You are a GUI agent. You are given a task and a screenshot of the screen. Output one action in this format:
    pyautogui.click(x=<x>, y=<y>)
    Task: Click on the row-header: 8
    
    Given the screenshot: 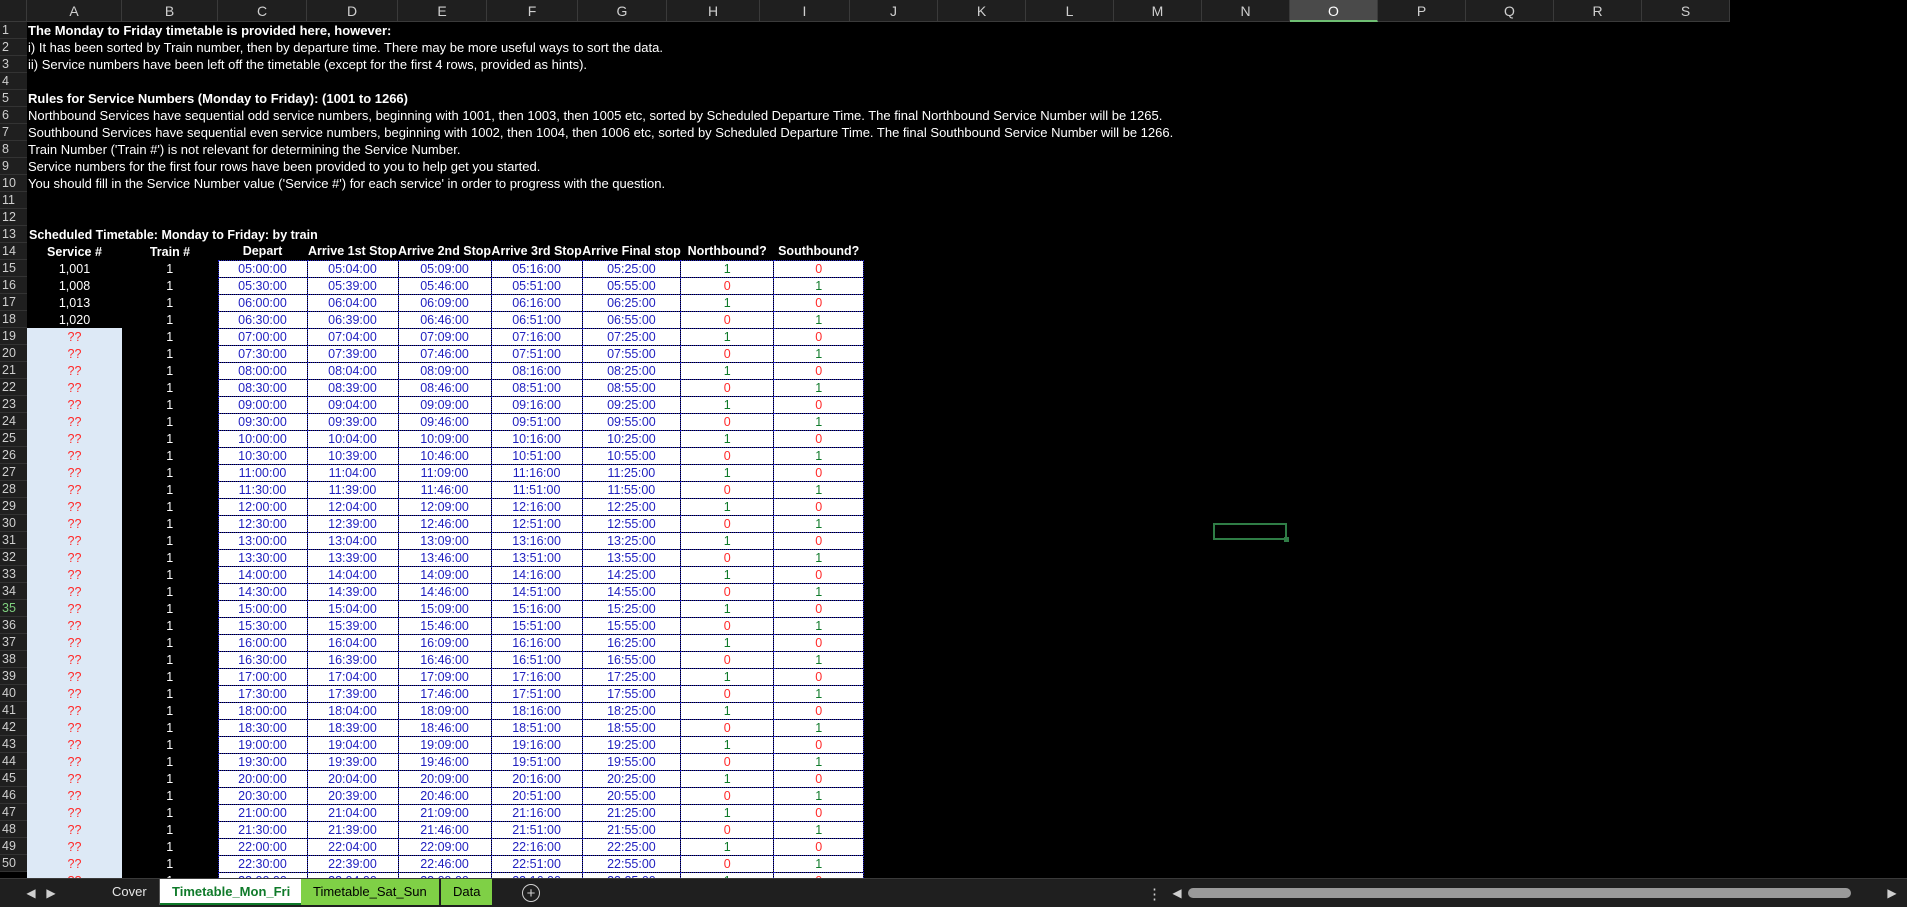 What is the action you would take?
    pyautogui.click(x=13, y=149)
    